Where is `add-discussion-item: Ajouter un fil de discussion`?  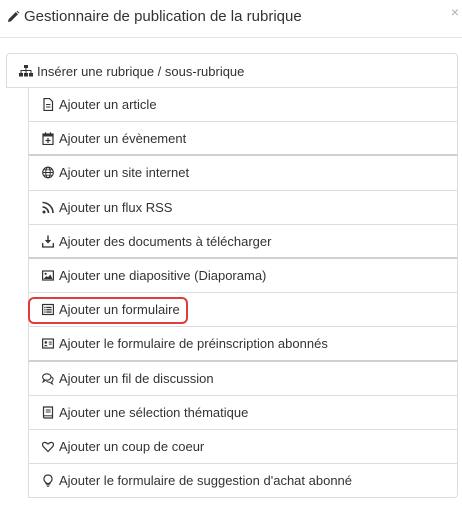
add-discussion-item: Ajouter un fil de discussion is located at coordinates (243, 378).